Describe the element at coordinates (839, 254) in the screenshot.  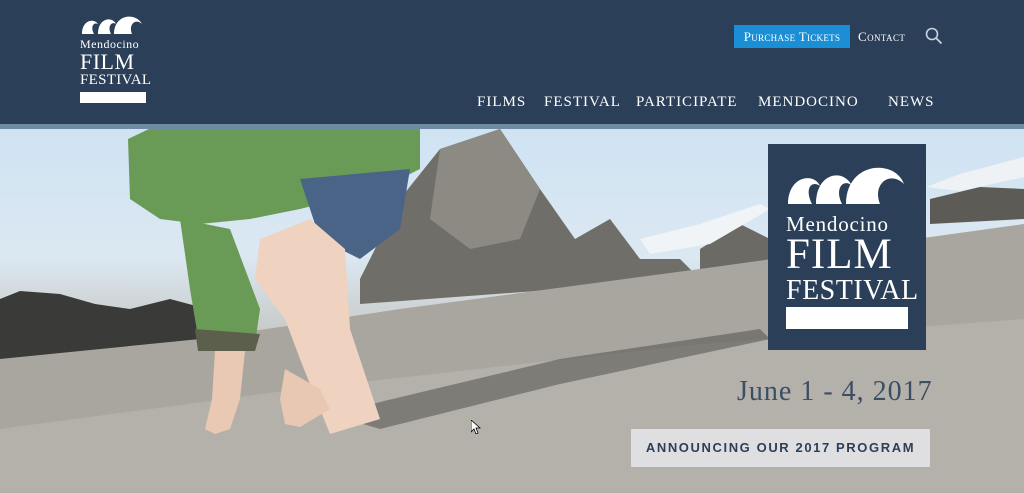
I see `hero-logo-line2: FILM` at that location.